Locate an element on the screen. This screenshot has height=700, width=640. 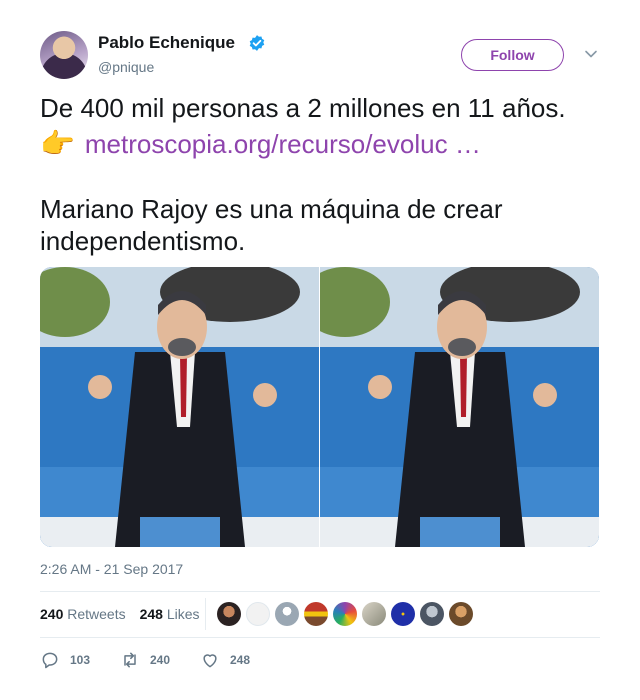
retweets-count: 240 is located at coordinates (51, 614).